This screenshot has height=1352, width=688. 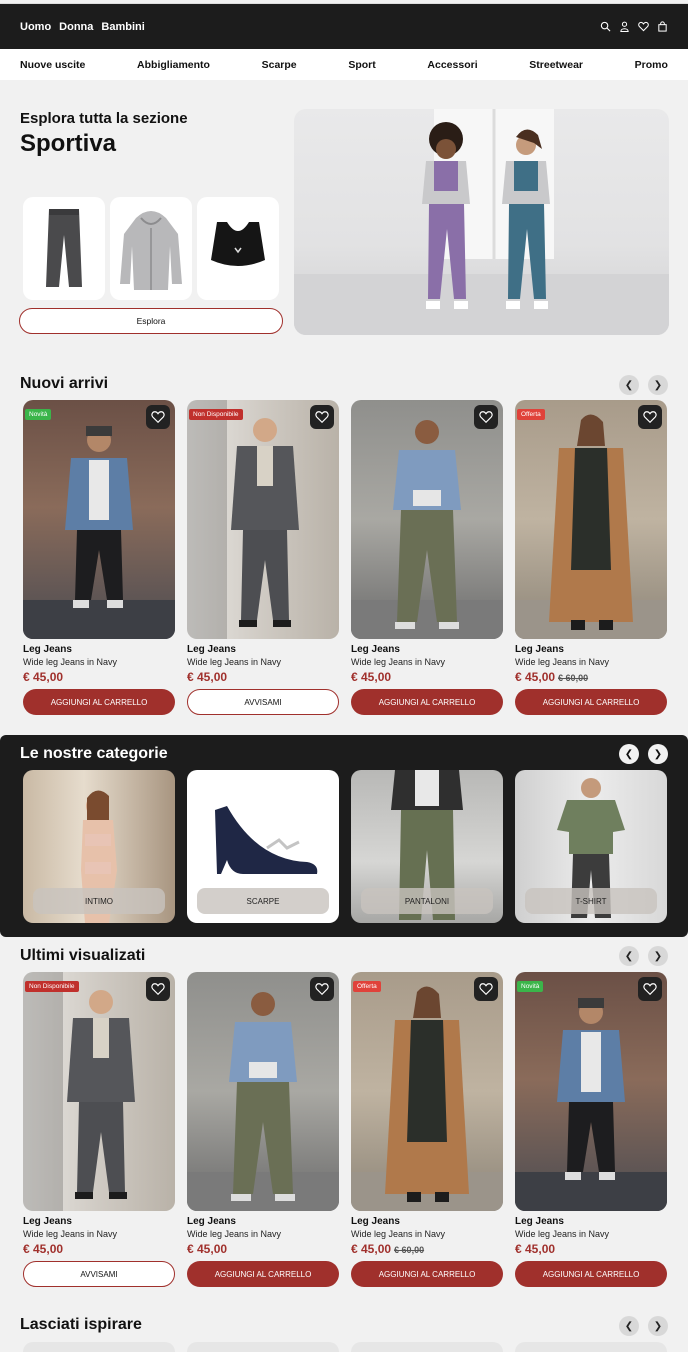 I want to click on bag-icon, so click(x=662, y=26).